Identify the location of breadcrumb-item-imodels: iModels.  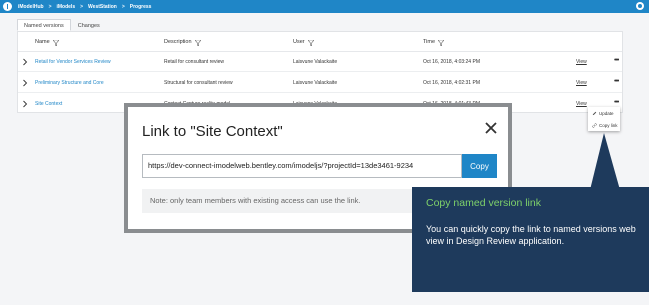
(65, 7).